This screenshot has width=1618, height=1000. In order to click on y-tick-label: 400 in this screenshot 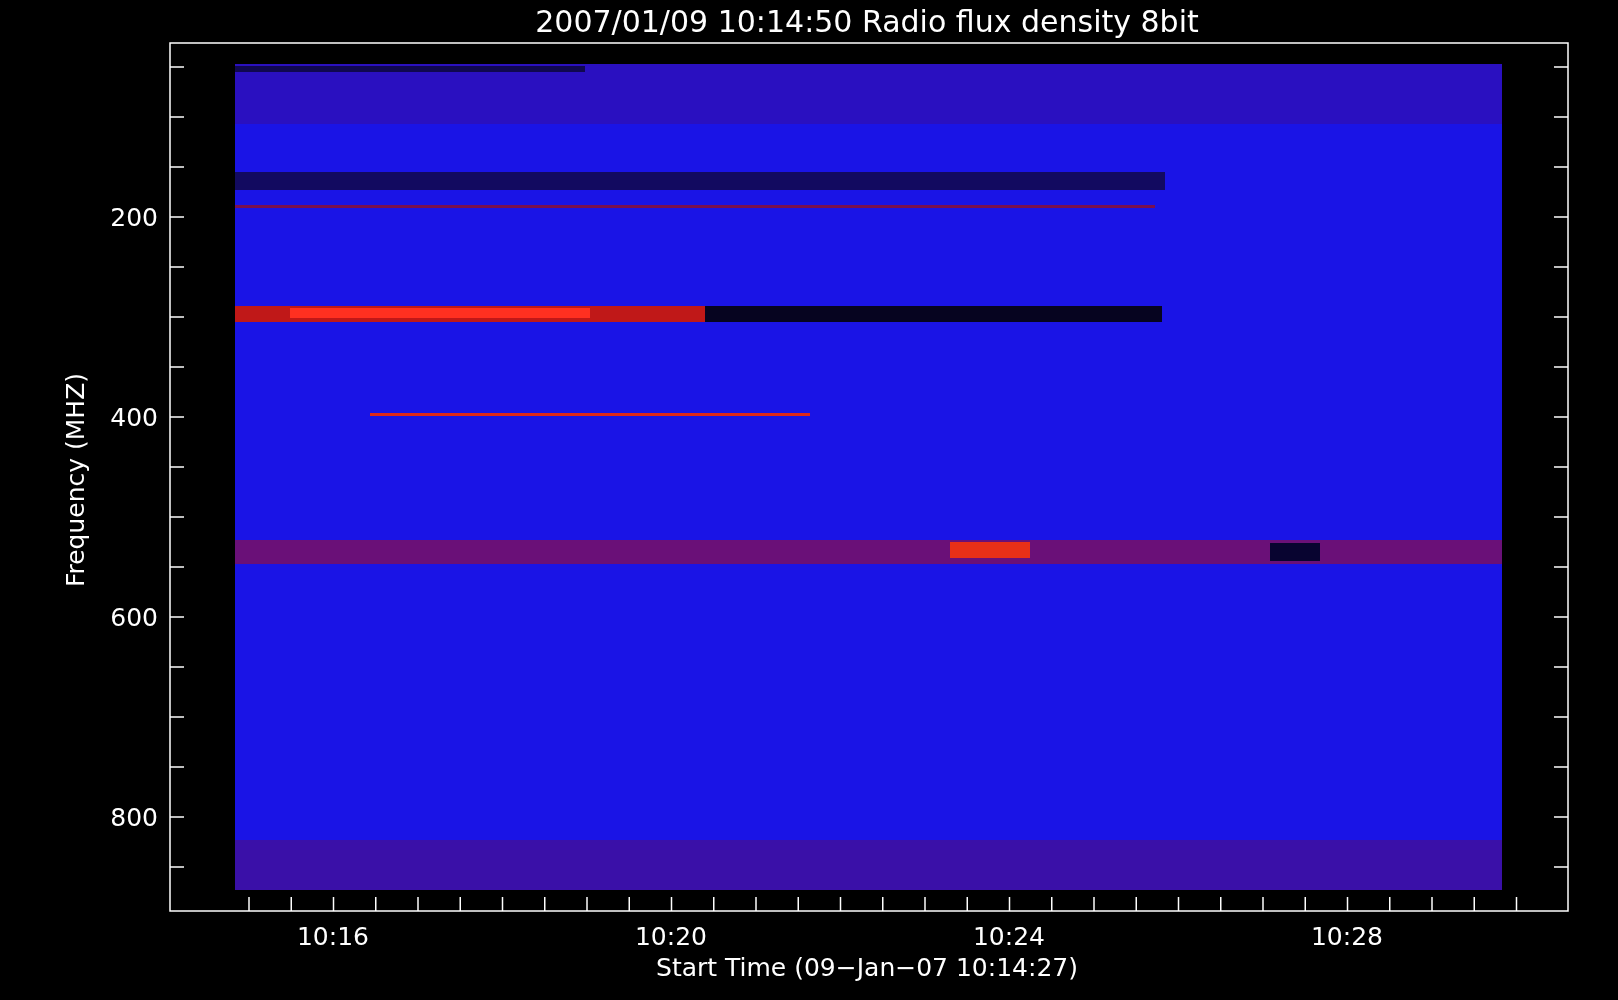, I will do `click(134, 417)`.